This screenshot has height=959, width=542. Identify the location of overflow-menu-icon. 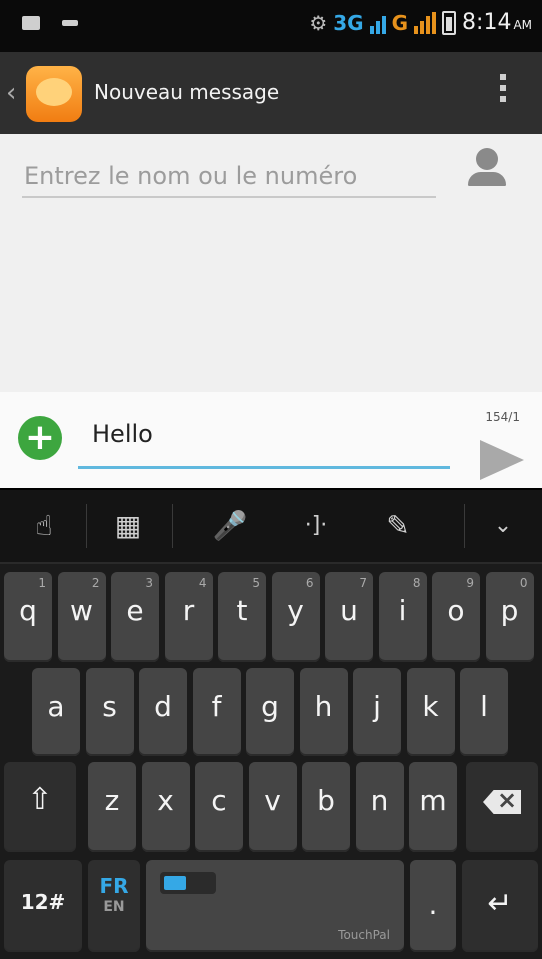
(503, 90).